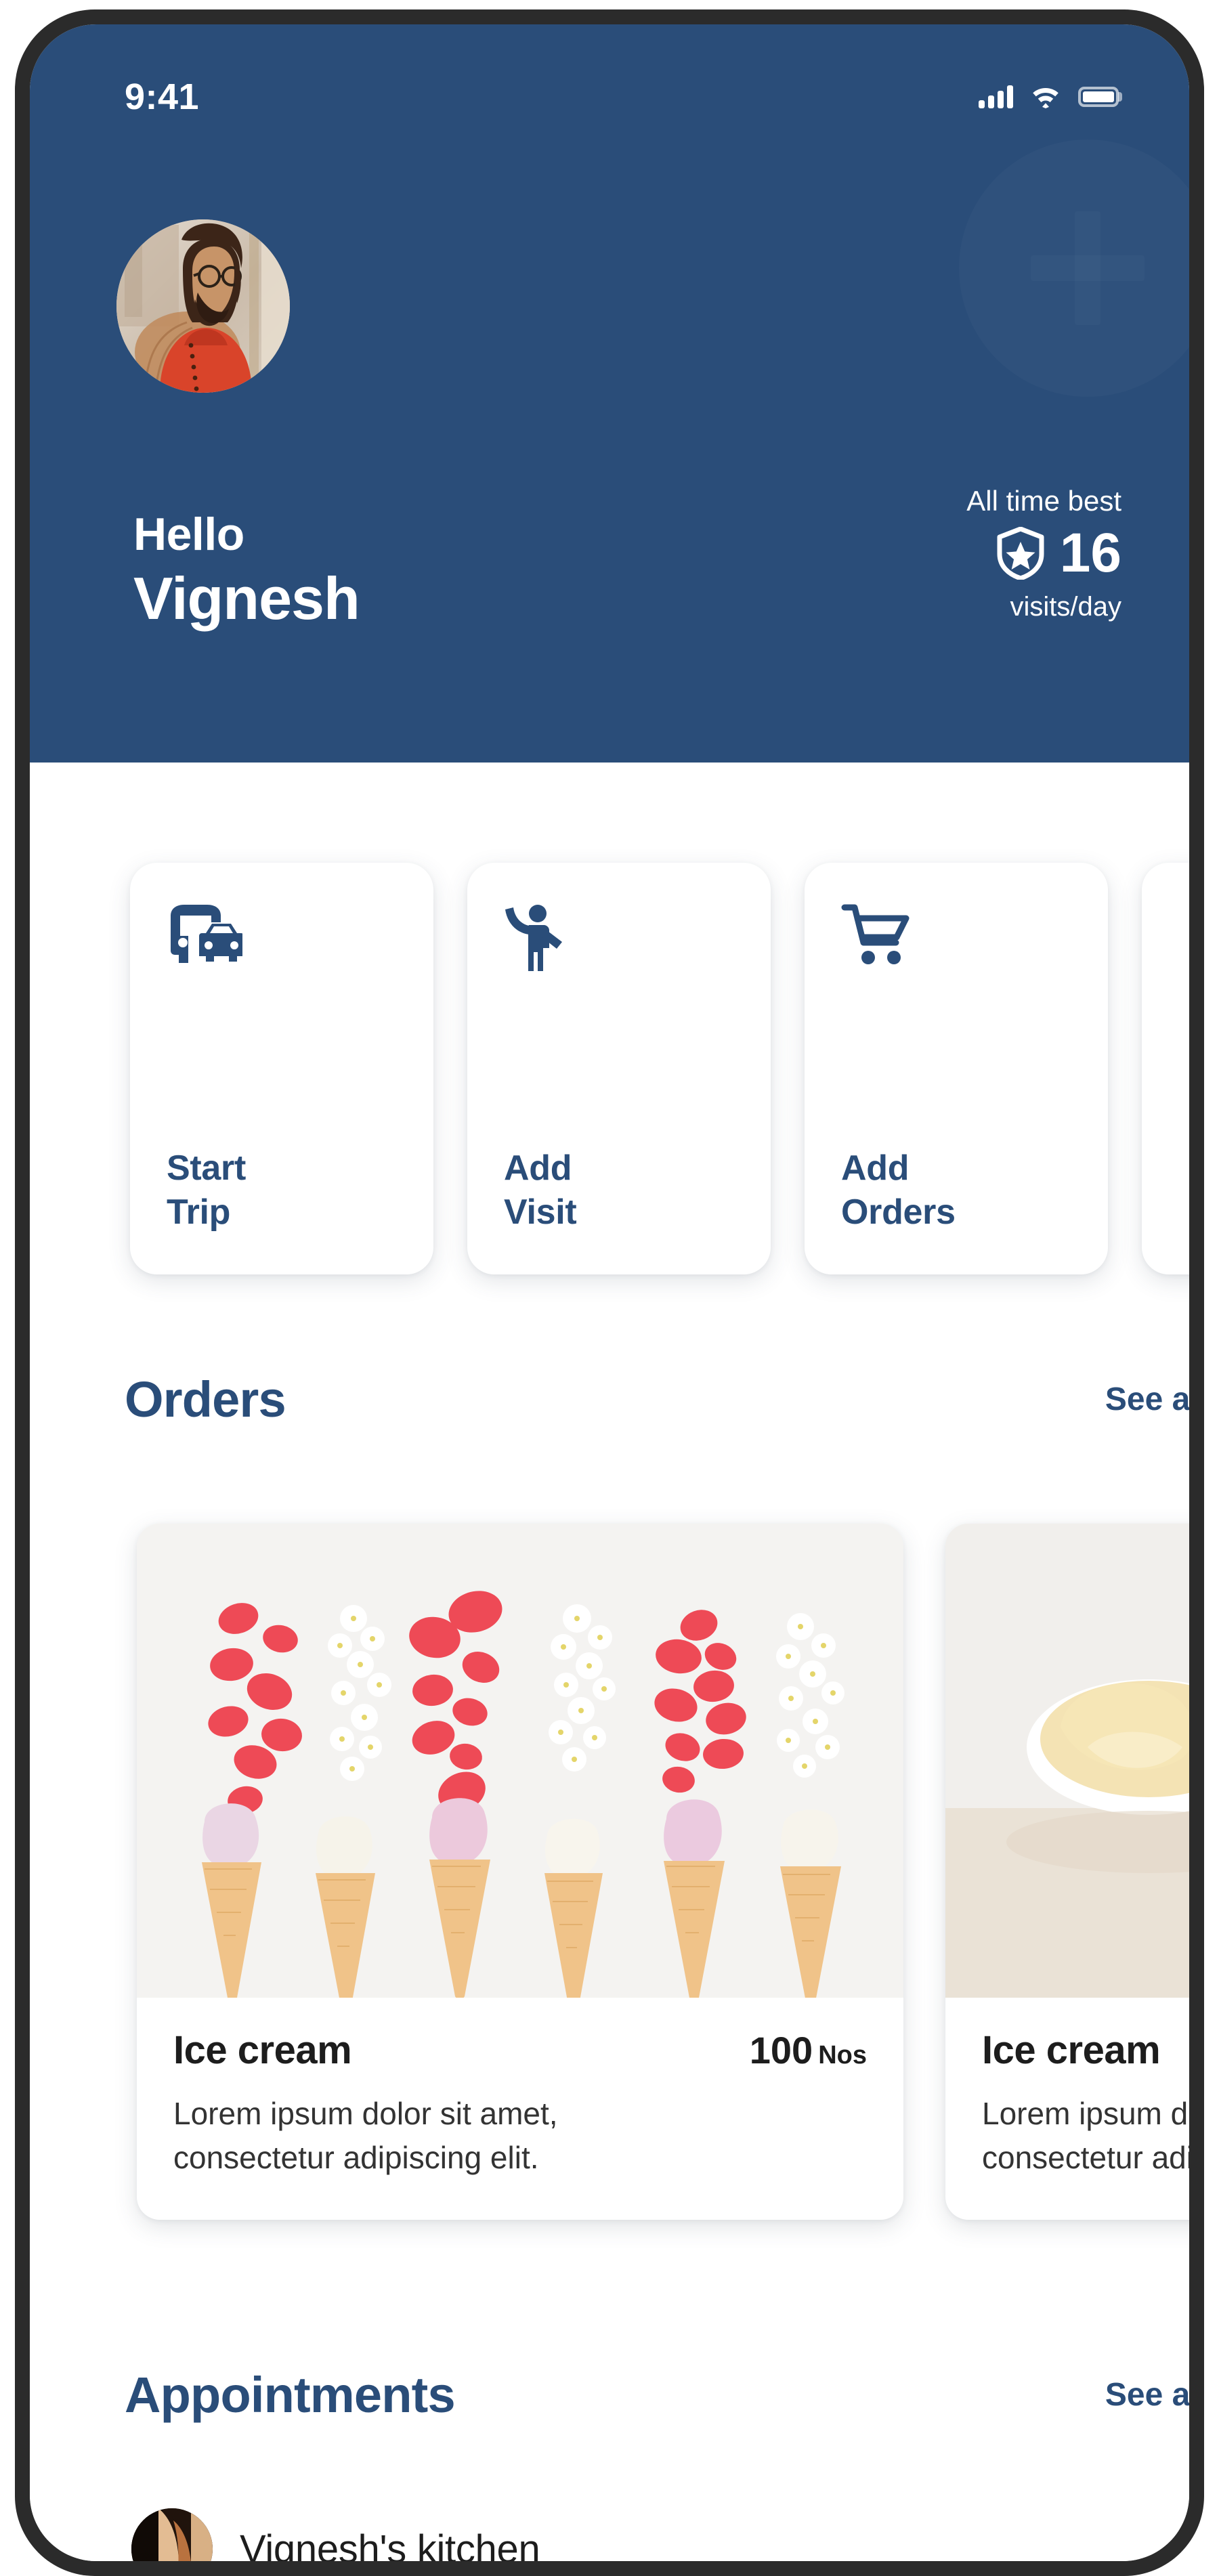 This screenshot has height=2576, width=1219. What do you see at coordinates (188, 534) in the screenshot?
I see `greeting-hello: Hello` at bounding box center [188, 534].